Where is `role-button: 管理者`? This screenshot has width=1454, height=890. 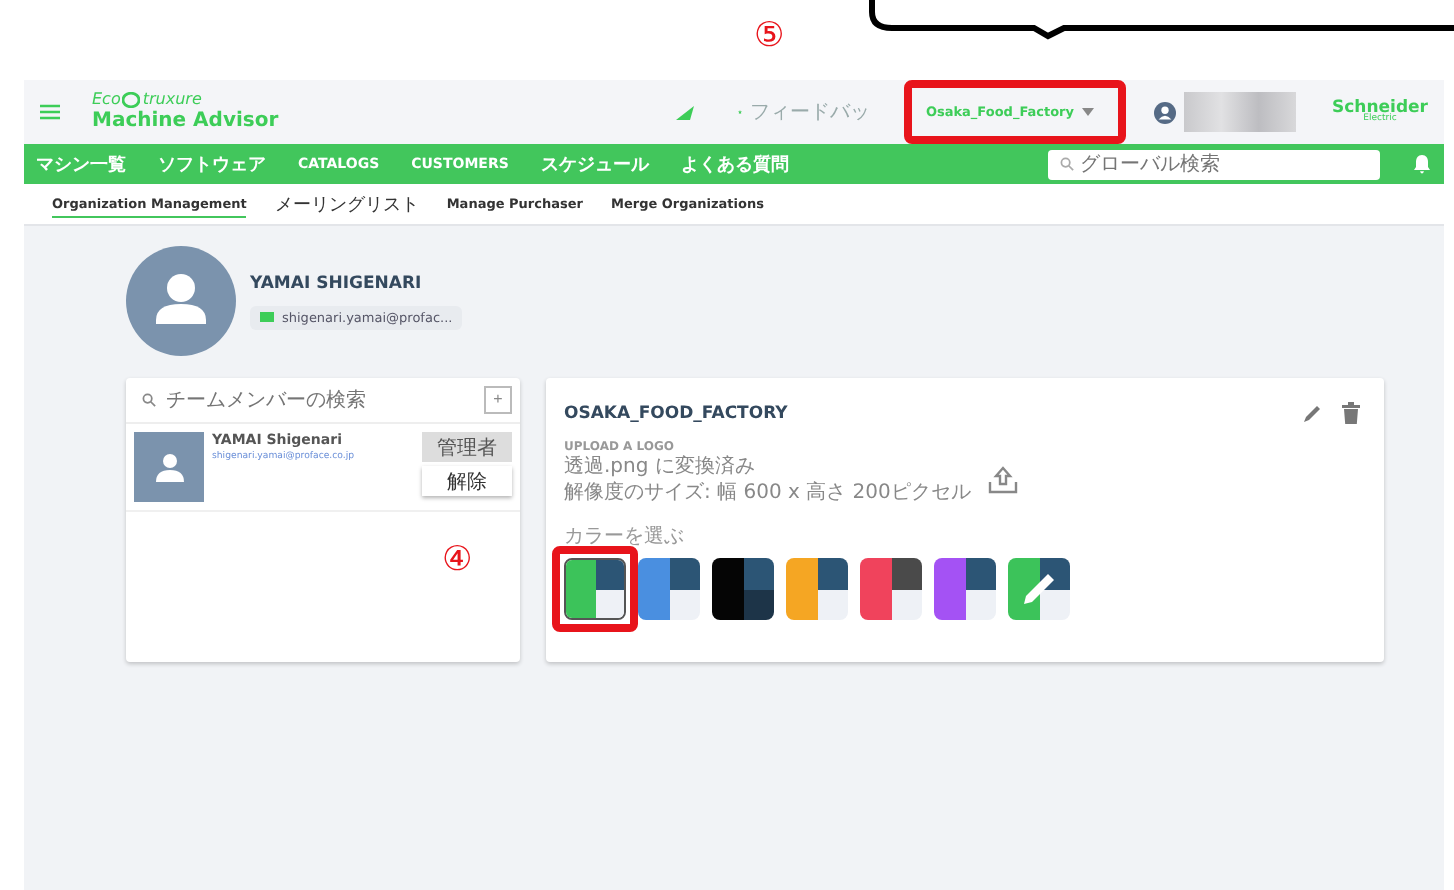
role-button: 管理者 is located at coordinates (467, 447).